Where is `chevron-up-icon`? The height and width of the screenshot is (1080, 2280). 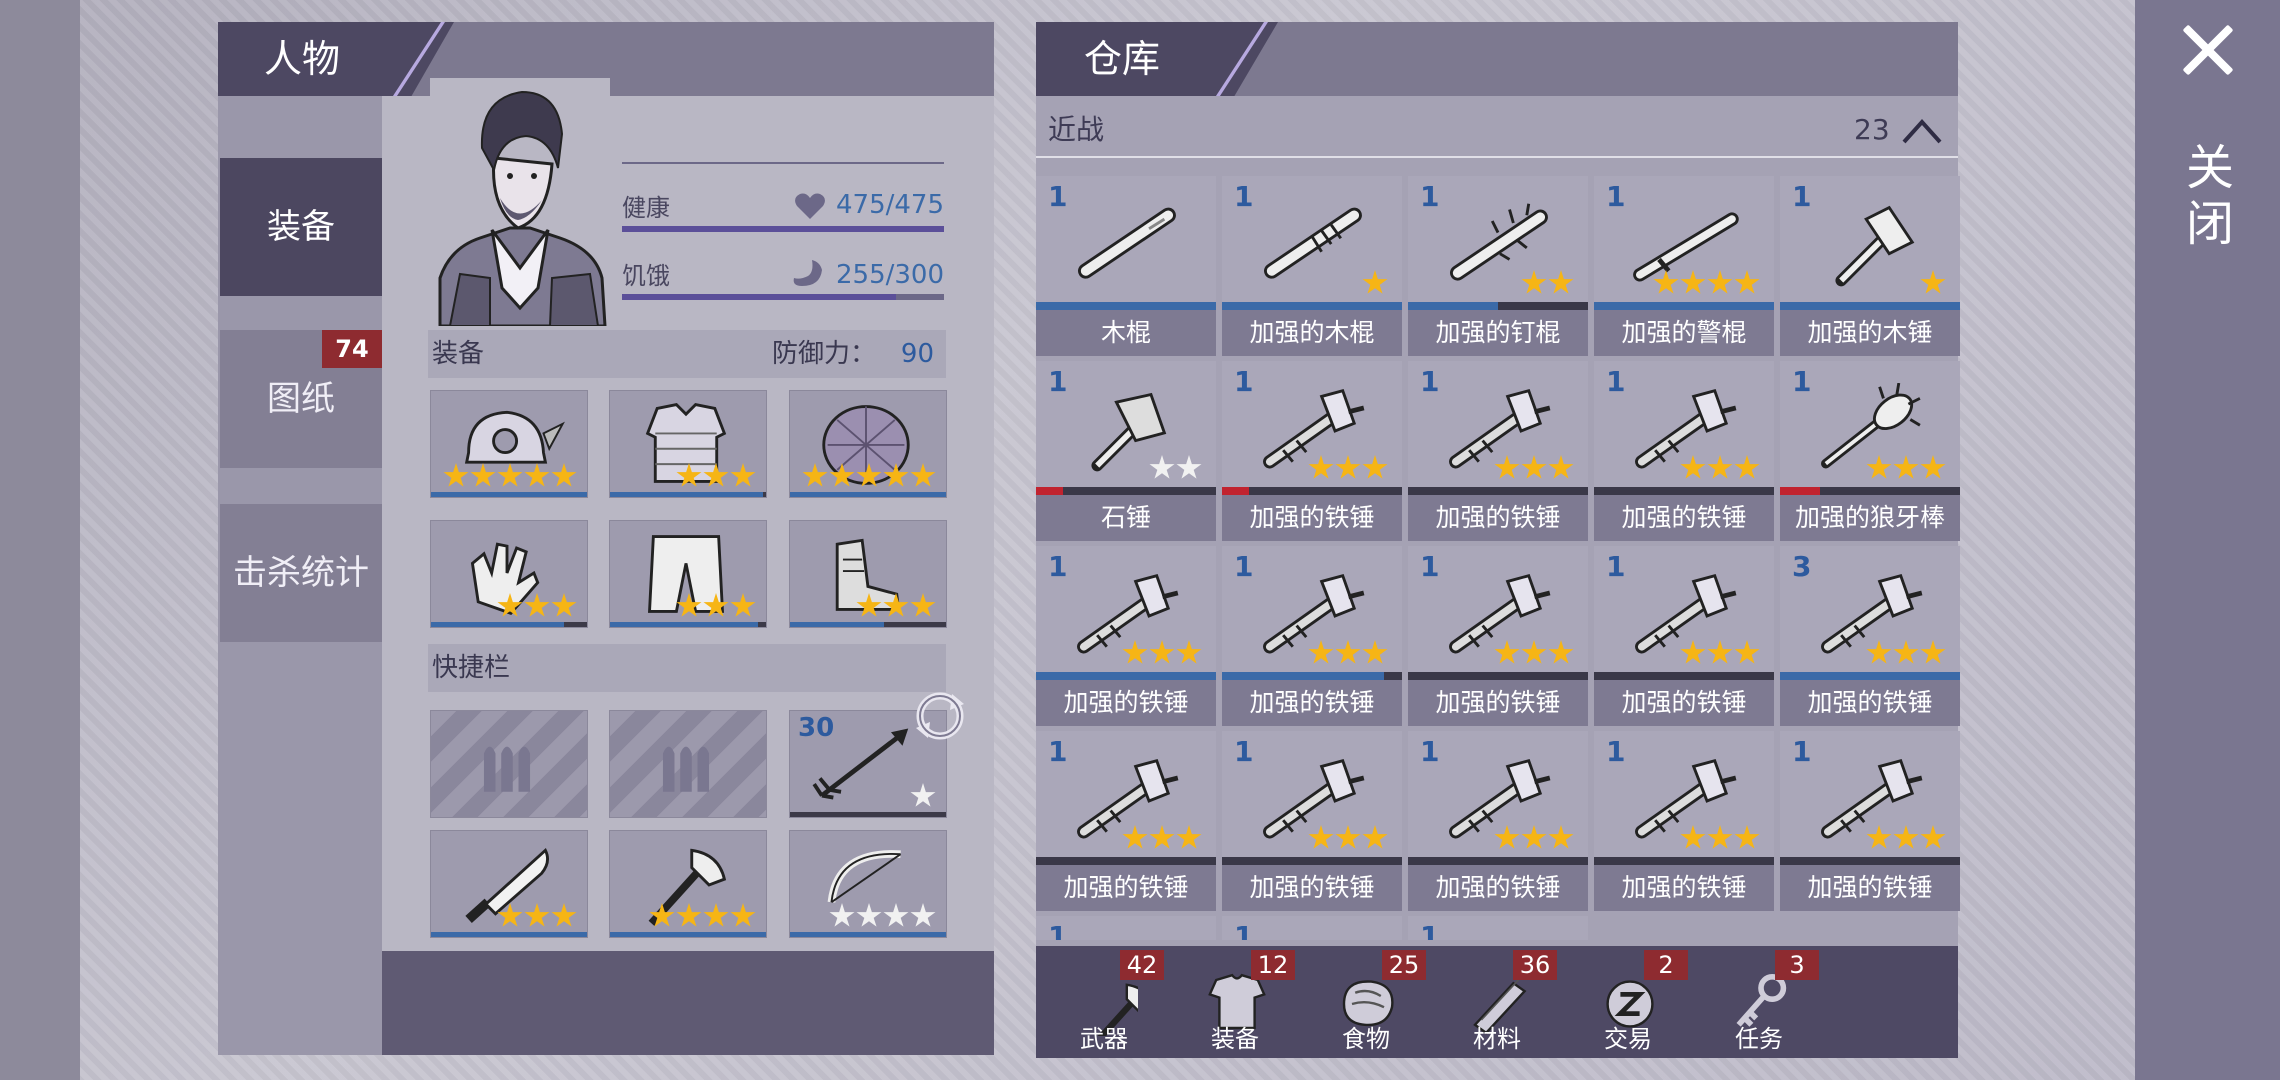
chevron-up-icon is located at coordinates (1922, 130).